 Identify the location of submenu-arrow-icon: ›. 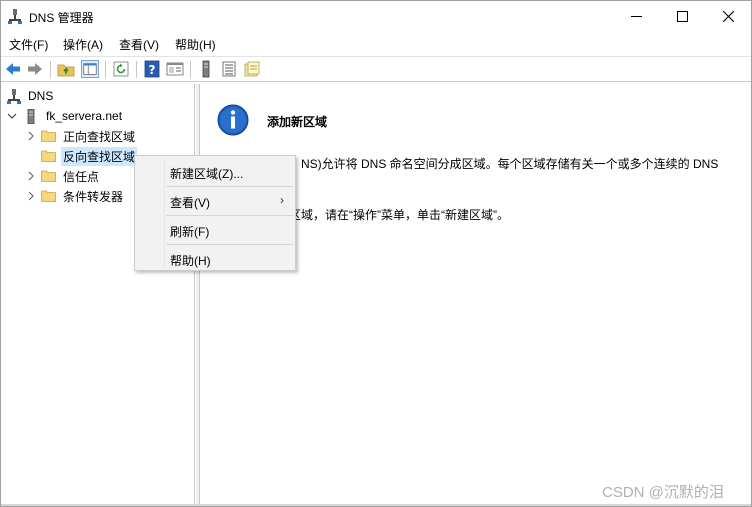
(282, 200).